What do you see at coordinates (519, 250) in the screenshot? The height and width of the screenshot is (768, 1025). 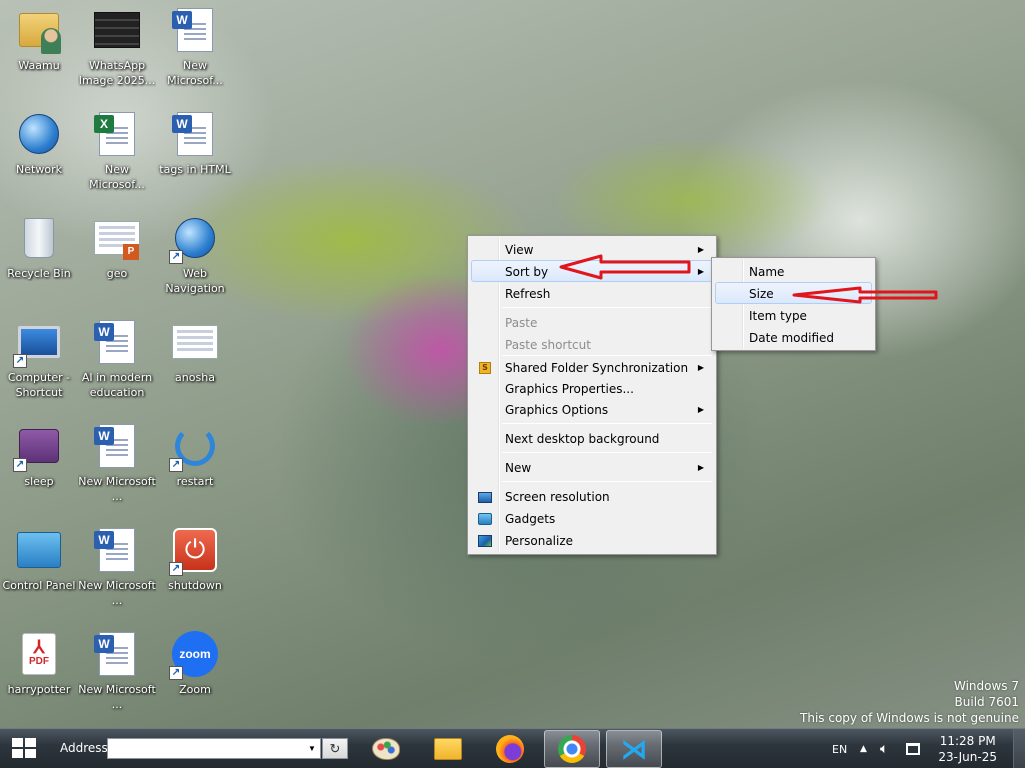 I see `menu-item-label: View` at bounding box center [519, 250].